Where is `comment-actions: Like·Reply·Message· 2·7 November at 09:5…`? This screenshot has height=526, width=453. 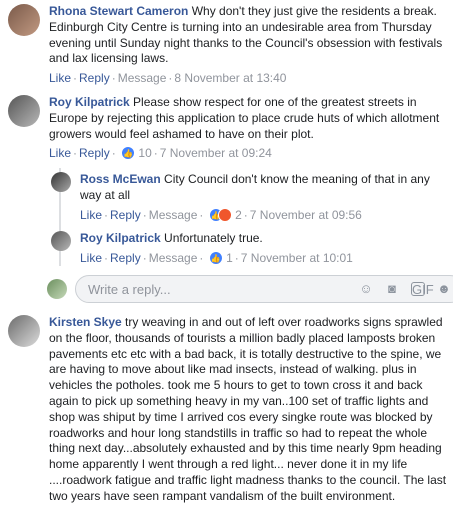 comment-actions: Like·Reply·Message· 2·7 November at 09:5… is located at coordinates (260, 215).